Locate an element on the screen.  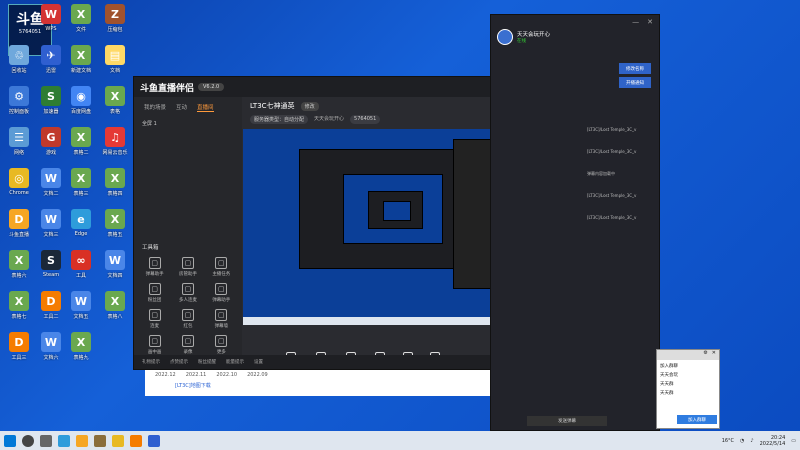
tool-item: ▢ 录像 is located at coordinates (187, 345).